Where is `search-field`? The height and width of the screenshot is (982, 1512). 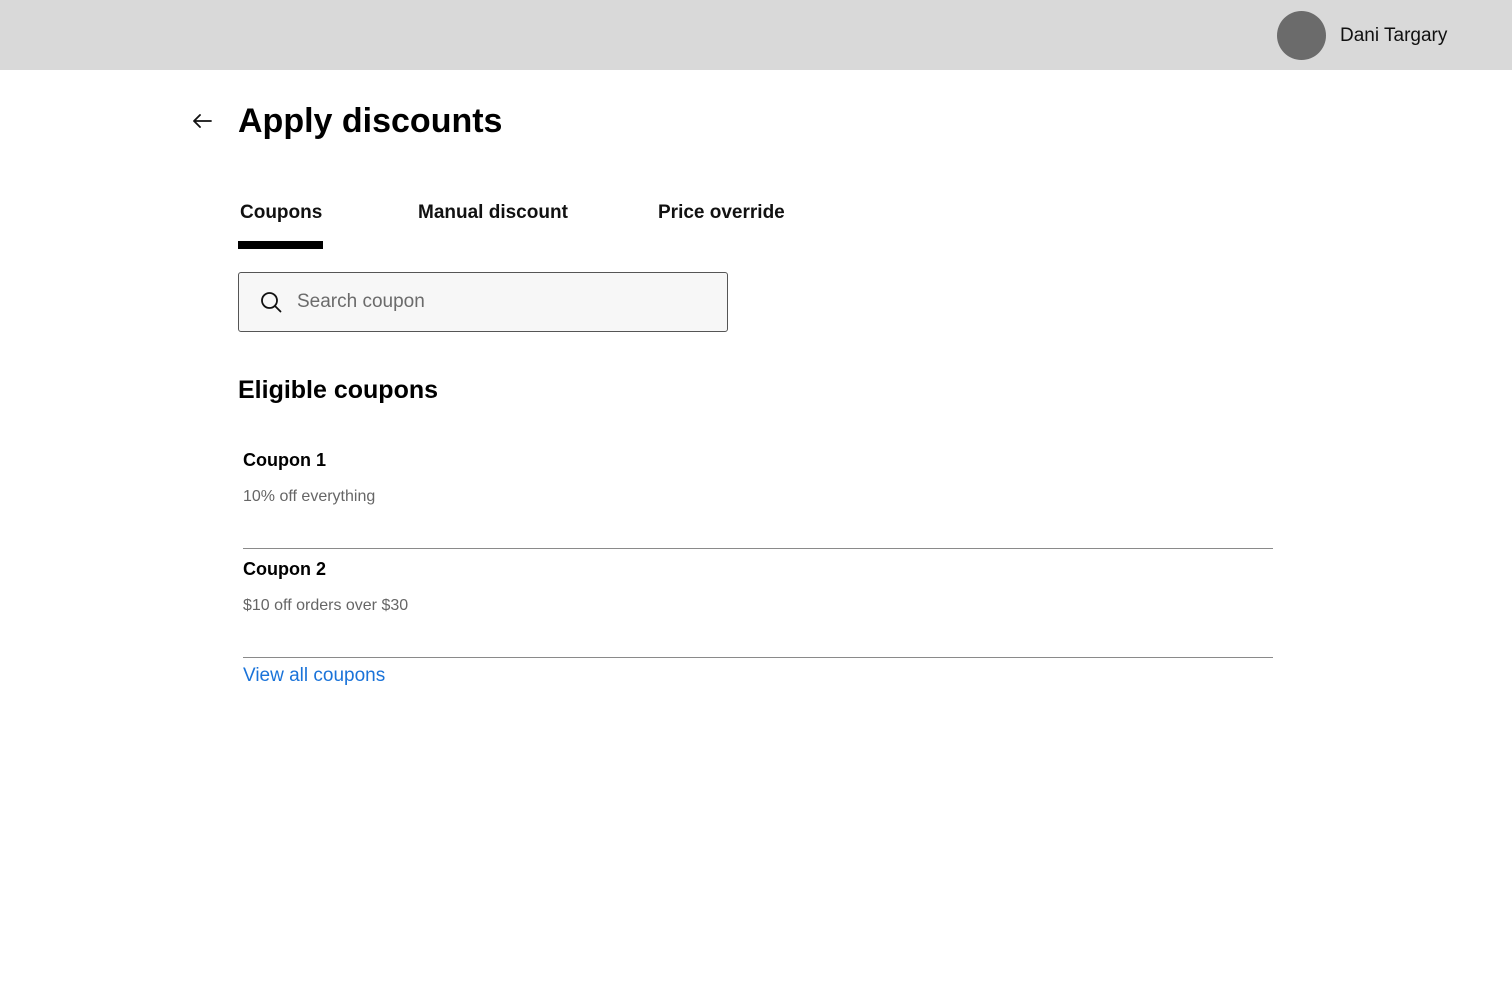
search-field is located at coordinates (483, 302).